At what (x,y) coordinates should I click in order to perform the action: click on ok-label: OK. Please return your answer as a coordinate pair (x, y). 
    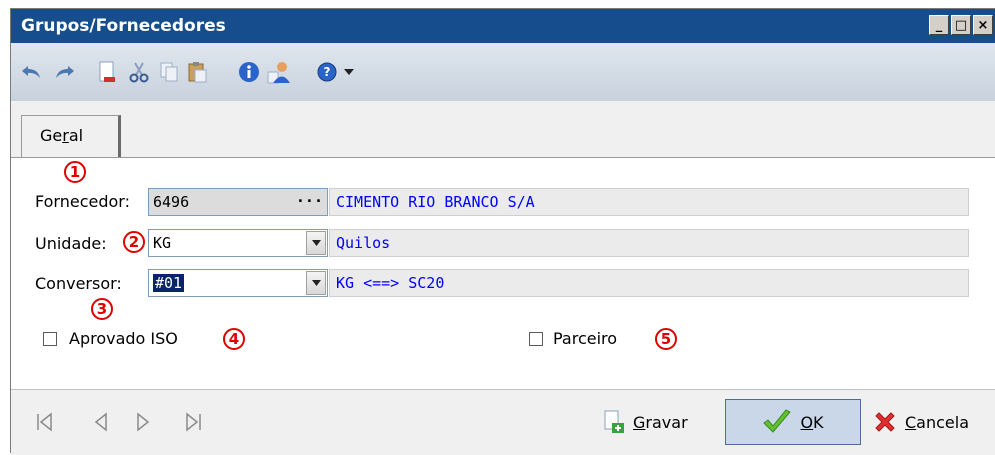
    Looking at the image, I should click on (812, 422).